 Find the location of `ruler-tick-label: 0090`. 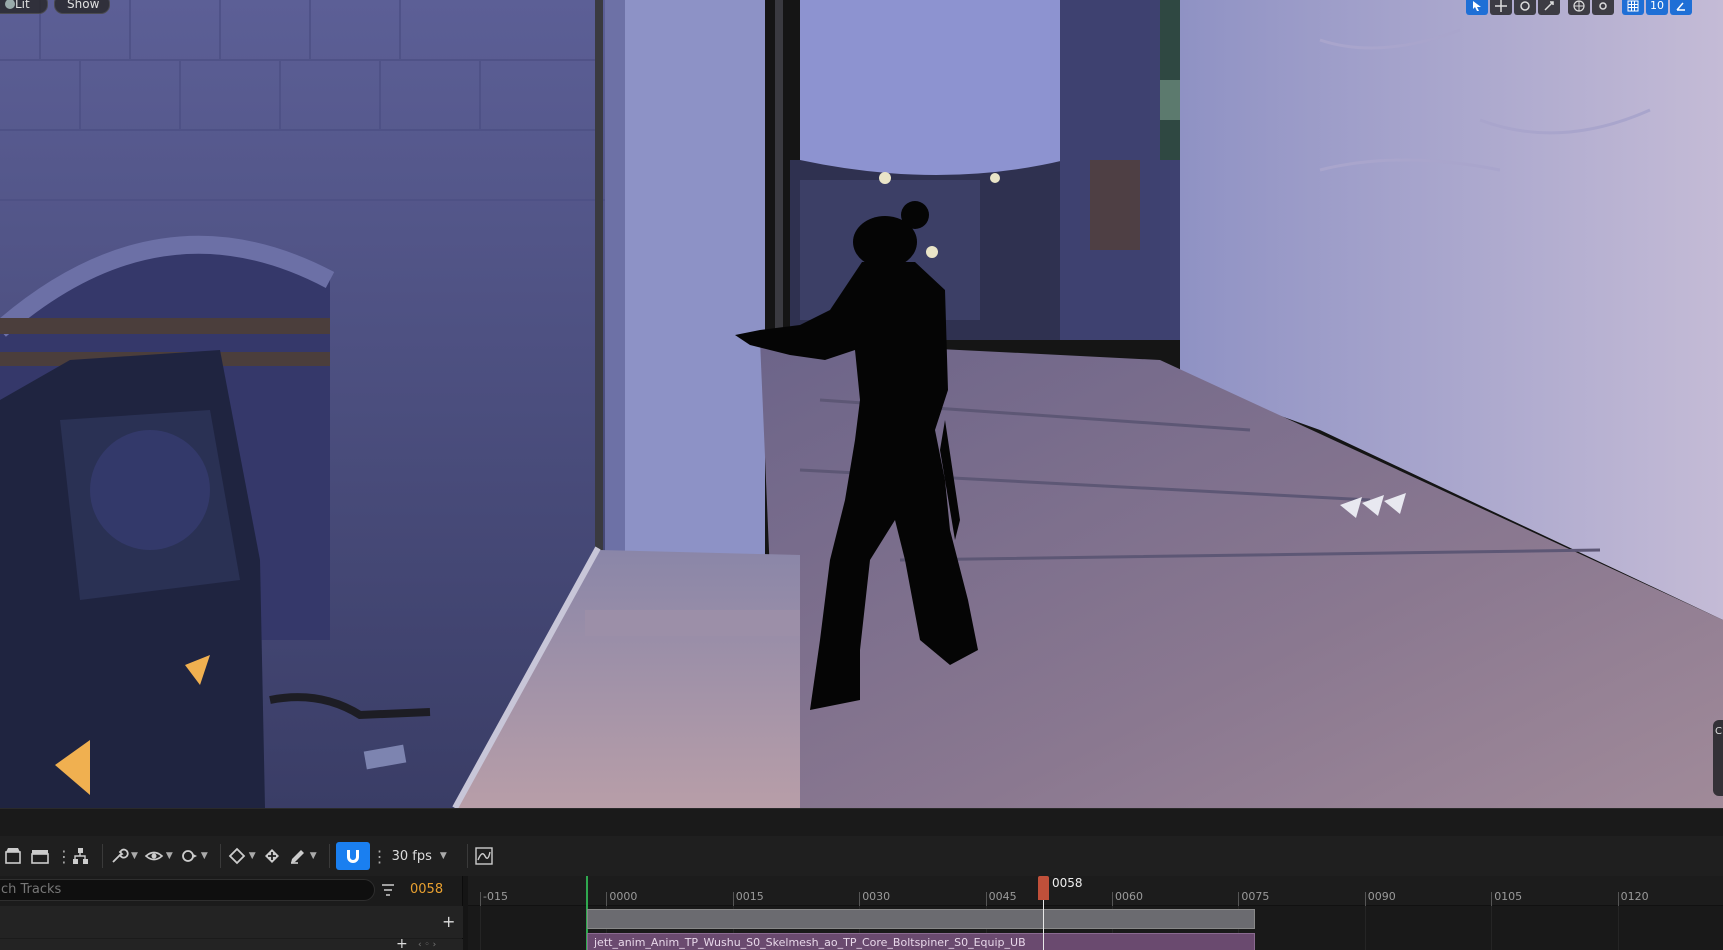

ruler-tick-label: 0090 is located at coordinates (1381, 896).